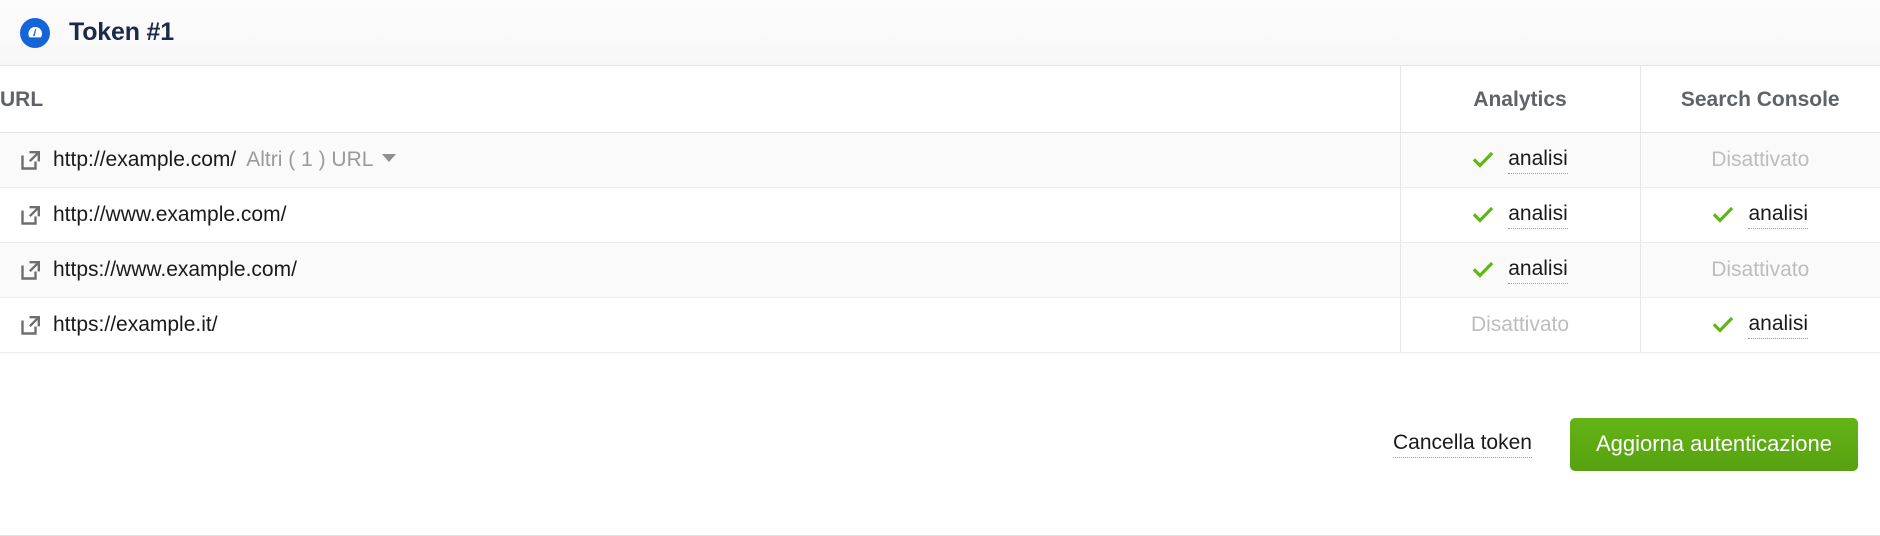 This screenshot has height=536, width=1880. I want to click on table-row: http://www.example.com/analisi analisi, so click(940, 215).